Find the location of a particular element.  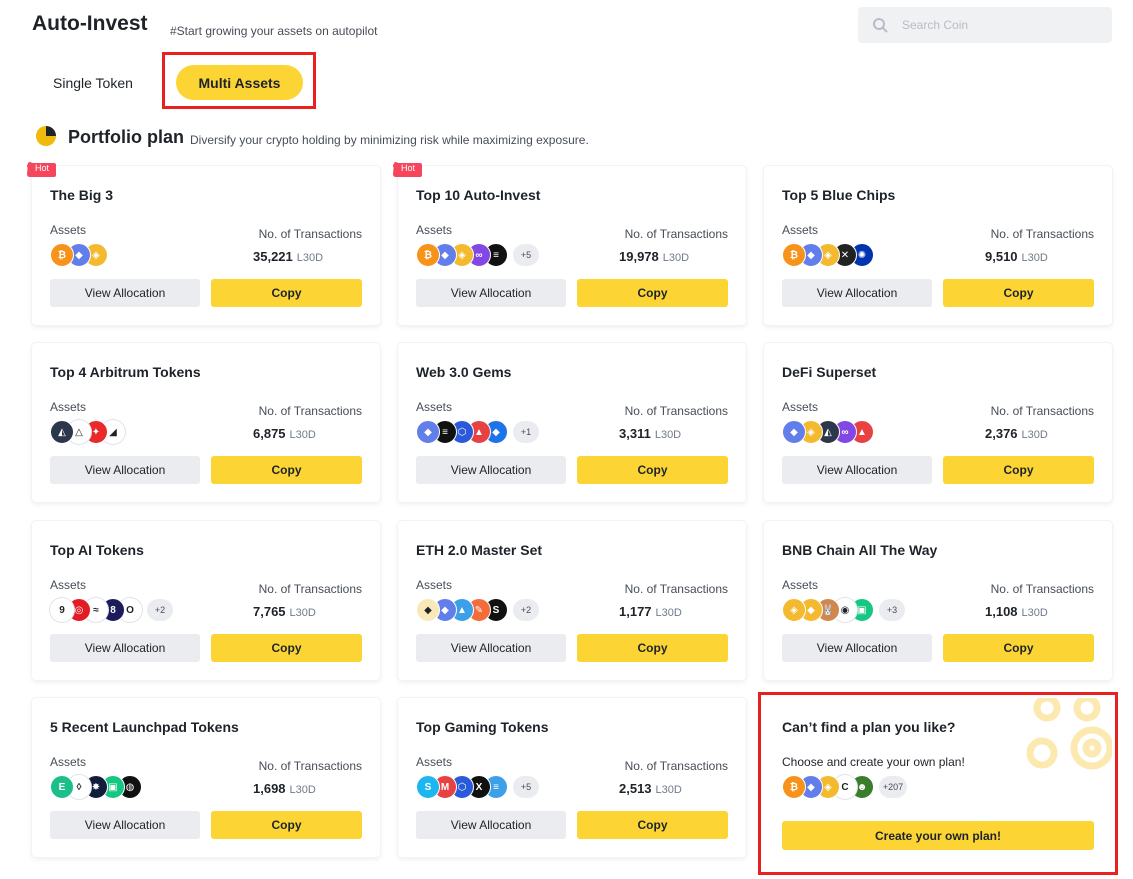

asset-icons: ₿ ◆ ◈ ✕ ✺ is located at coordinates (828, 255).